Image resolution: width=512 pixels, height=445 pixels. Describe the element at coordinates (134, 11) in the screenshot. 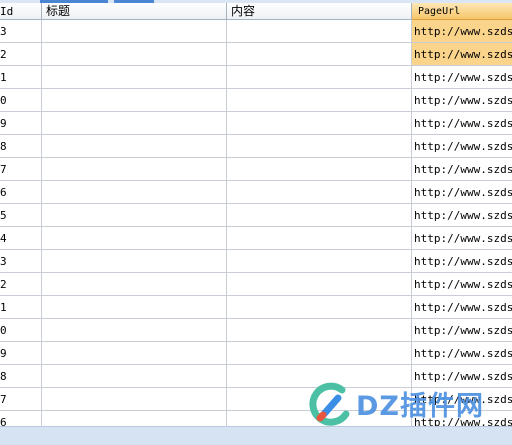

I see `column-header-title: 标题` at that location.